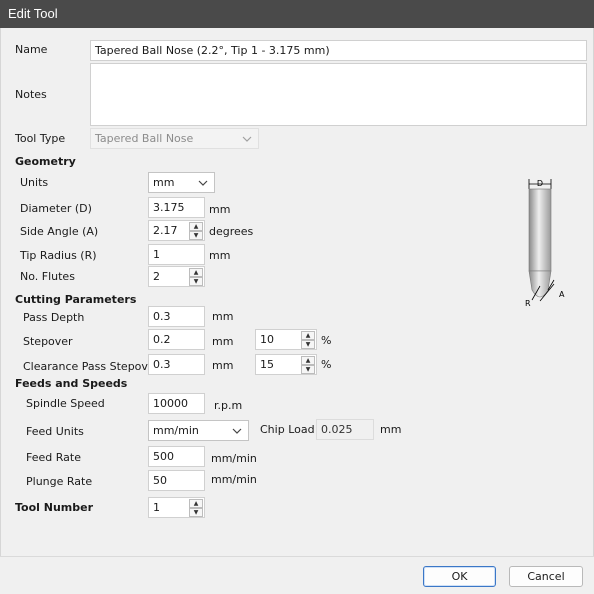 The height and width of the screenshot is (594, 594). I want to click on plunge-rate-label: Plunge Rate, so click(59, 481).